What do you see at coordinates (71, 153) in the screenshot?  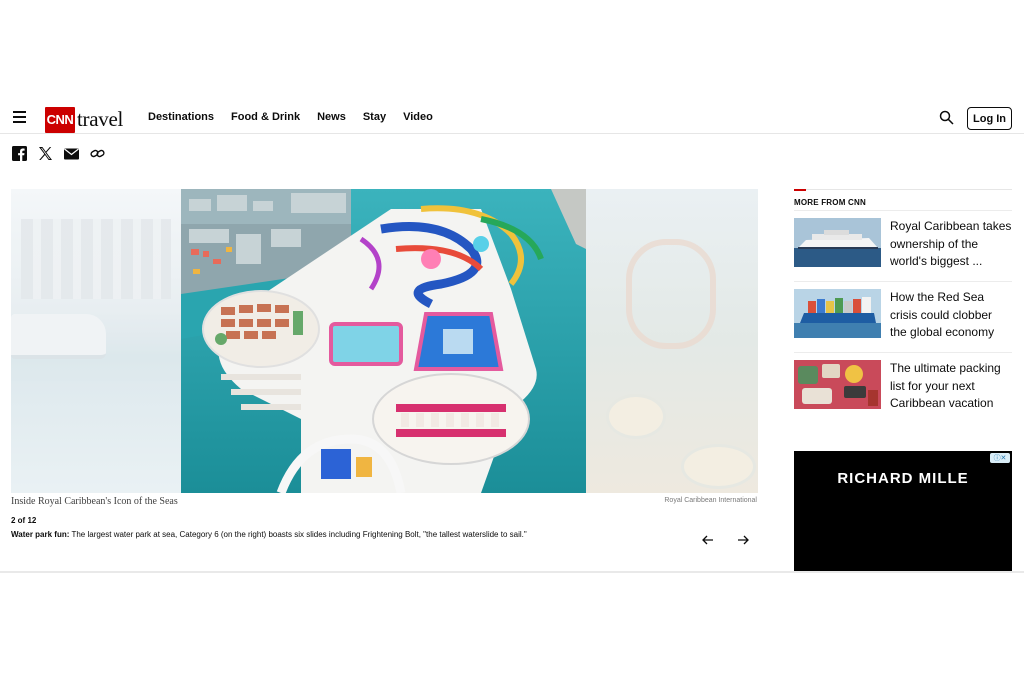 I see `email-icon` at bounding box center [71, 153].